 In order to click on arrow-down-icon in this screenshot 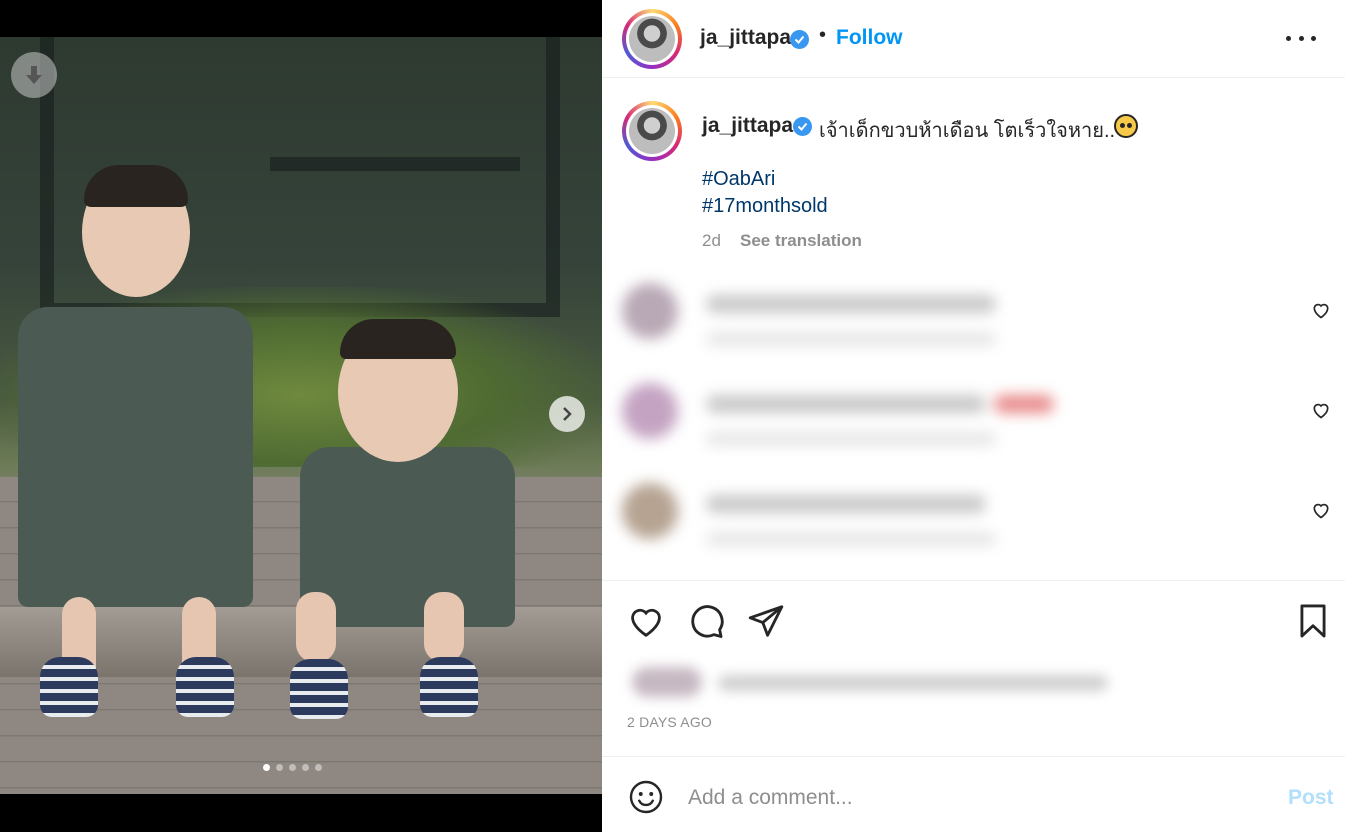, I will do `click(34, 75)`.